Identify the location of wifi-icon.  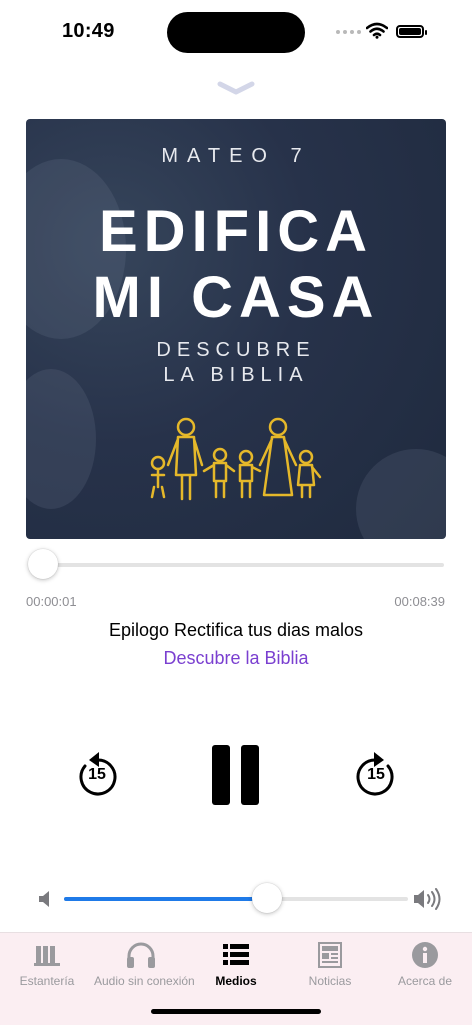
(377, 30).